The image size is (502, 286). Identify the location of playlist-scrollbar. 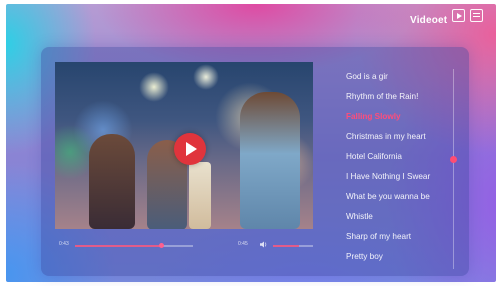
(453, 169).